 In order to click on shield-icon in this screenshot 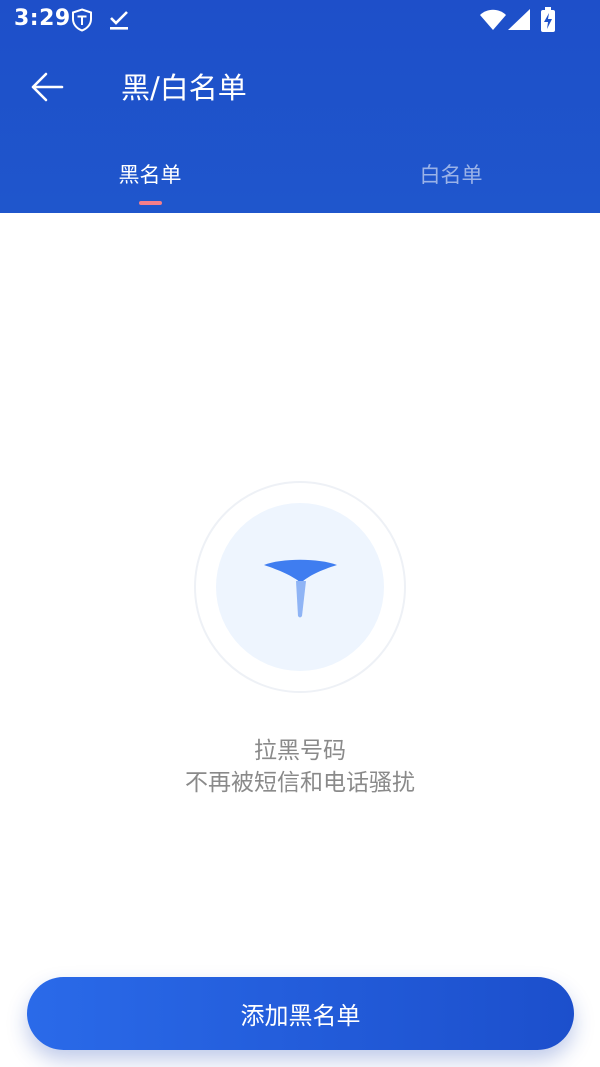, I will do `click(82, 22)`.